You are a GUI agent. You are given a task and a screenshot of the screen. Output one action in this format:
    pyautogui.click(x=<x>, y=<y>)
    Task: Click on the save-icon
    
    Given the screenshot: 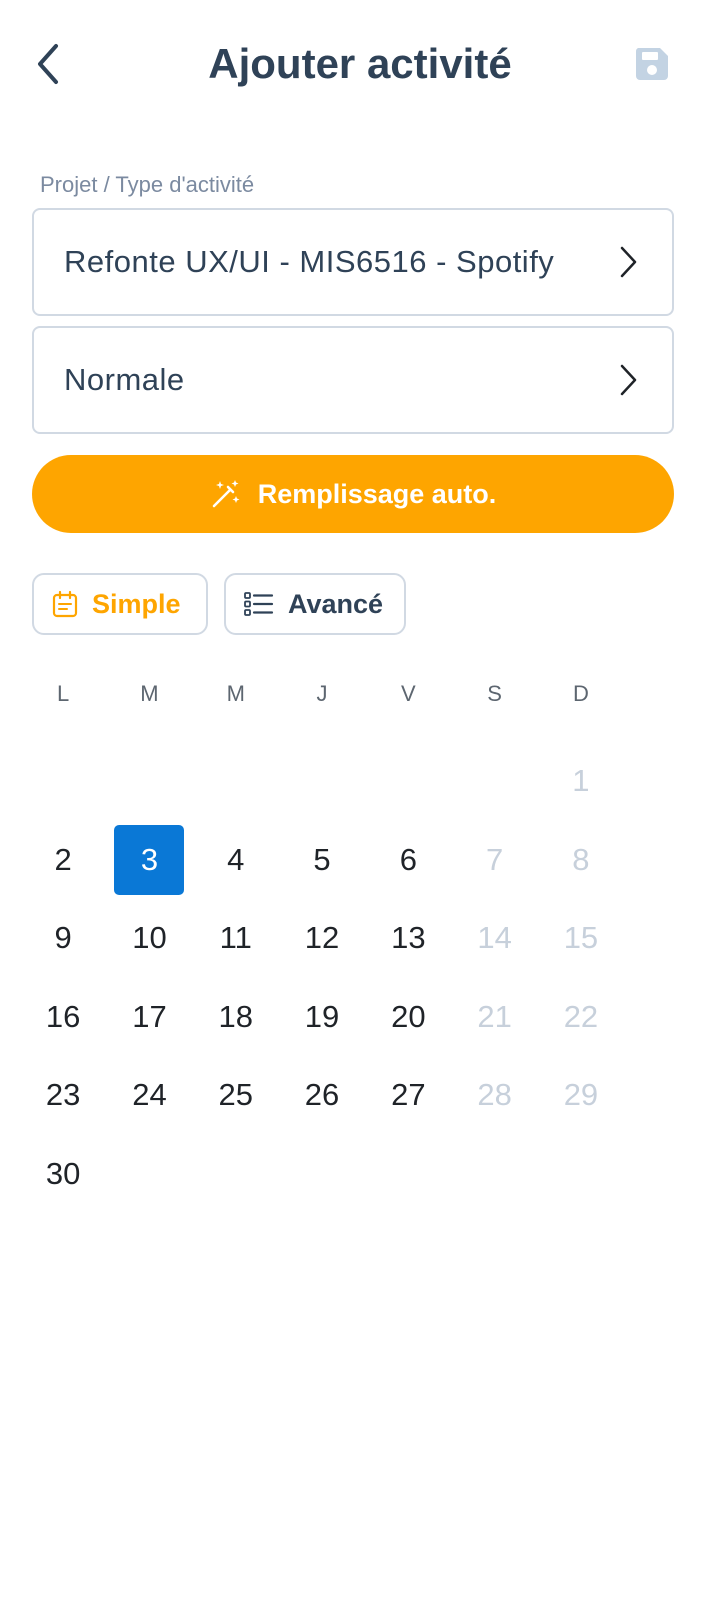 What is the action you would take?
    pyautogui.click(x=651, y=64)
    